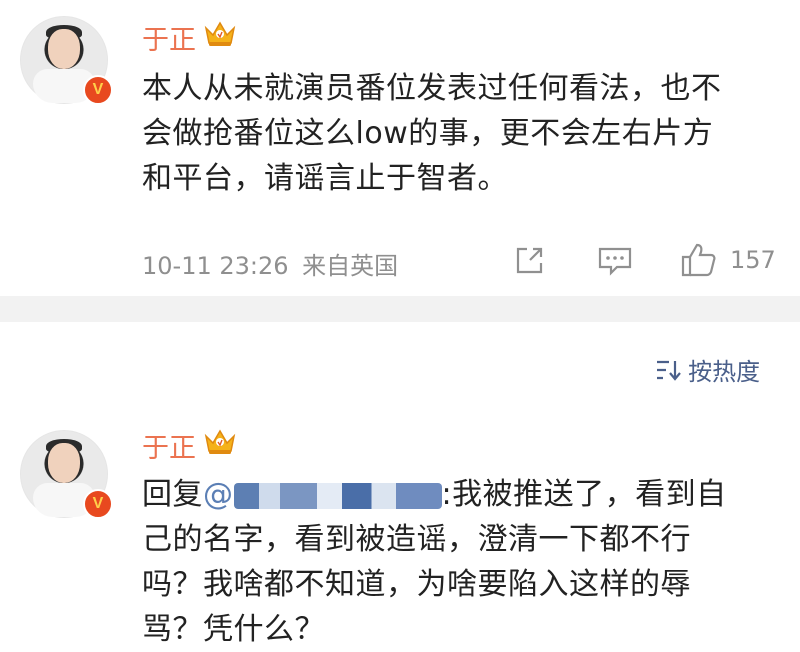  I want to click on post-text-line: 和平台，请谣言止于智者。, so click(325, 178).